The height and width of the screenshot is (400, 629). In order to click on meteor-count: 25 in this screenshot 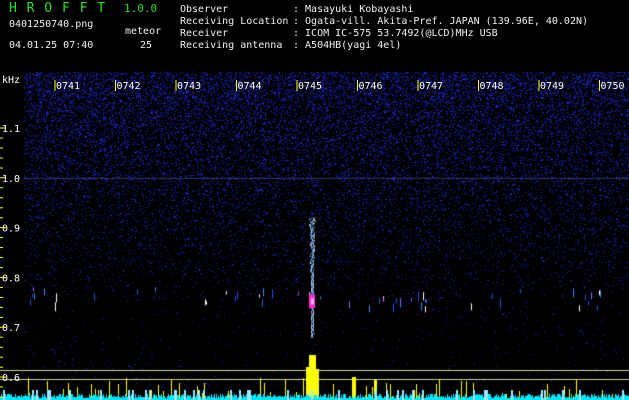, I will do `click(146, 45)`.